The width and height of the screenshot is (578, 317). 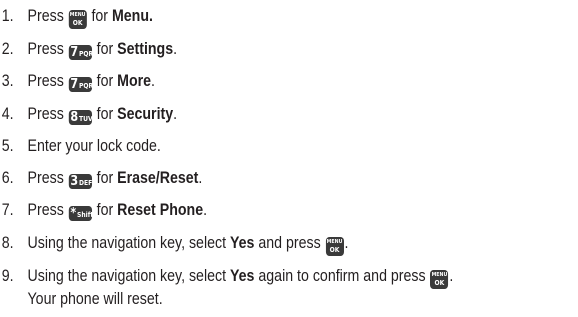 What do you see at coordinates (248, 17) in the screenshot?
I see `step-1: 1. Press MENU OK for Menu.` at bounding box center [248, 17].